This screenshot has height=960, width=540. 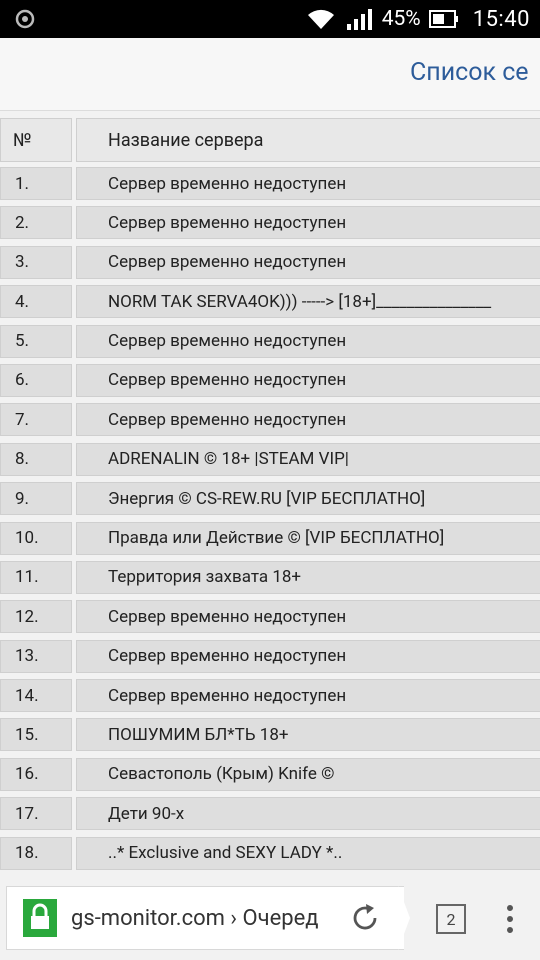 What do you see at coordinates (320, 19) in the screenshot?
I see `wifi-icon` at bounding box center [320, 19].